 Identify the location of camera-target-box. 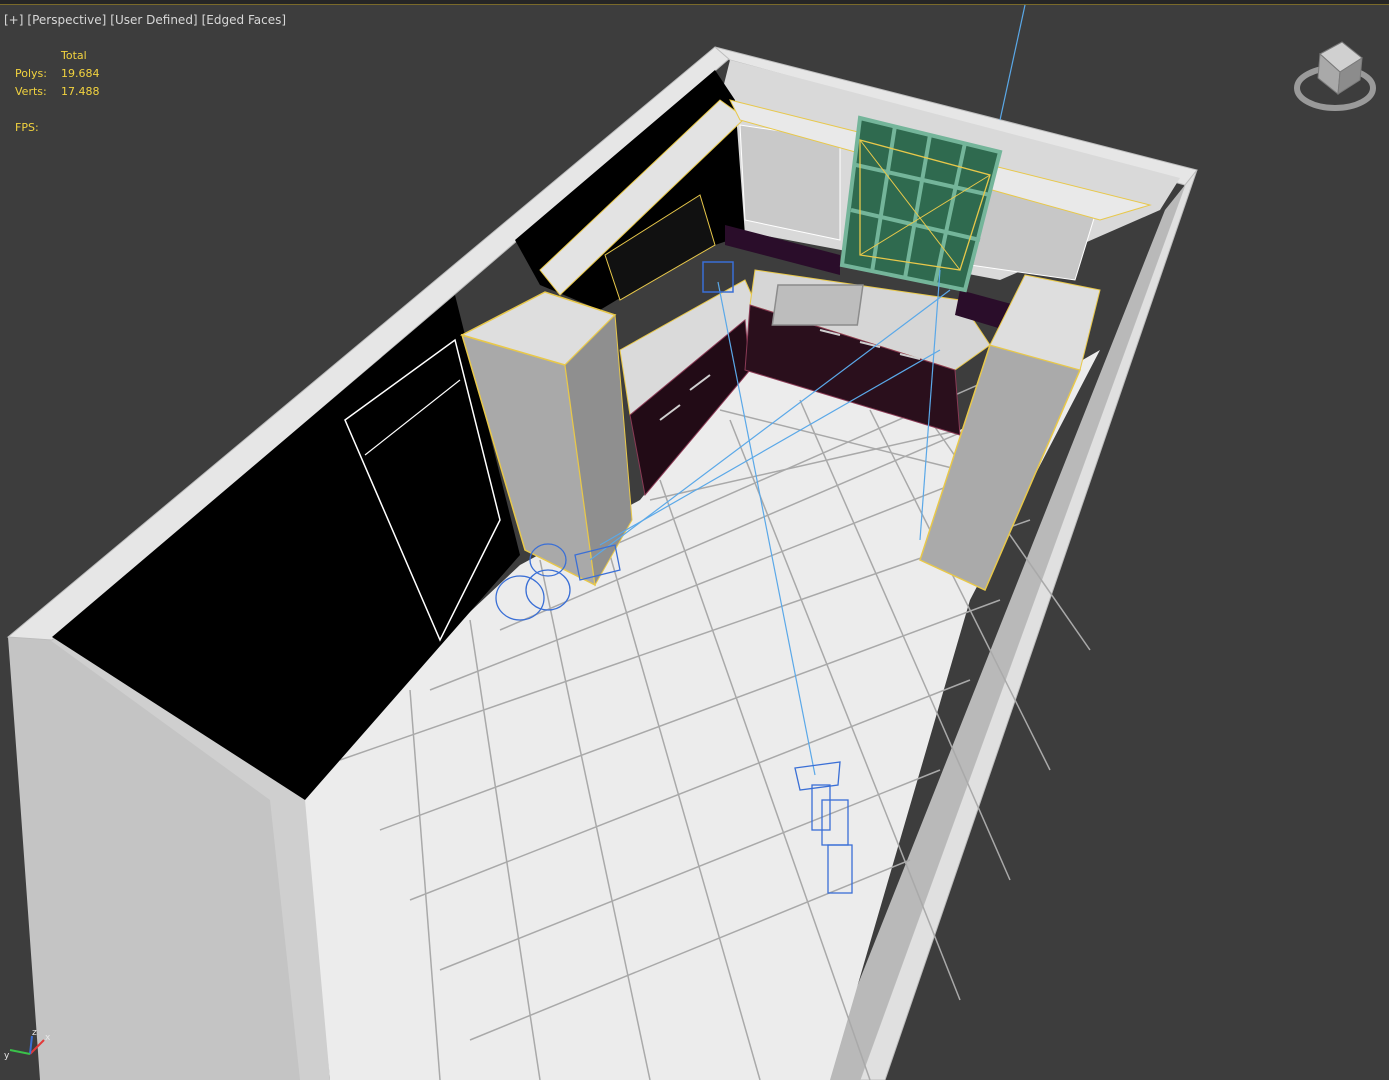
(718, 277).